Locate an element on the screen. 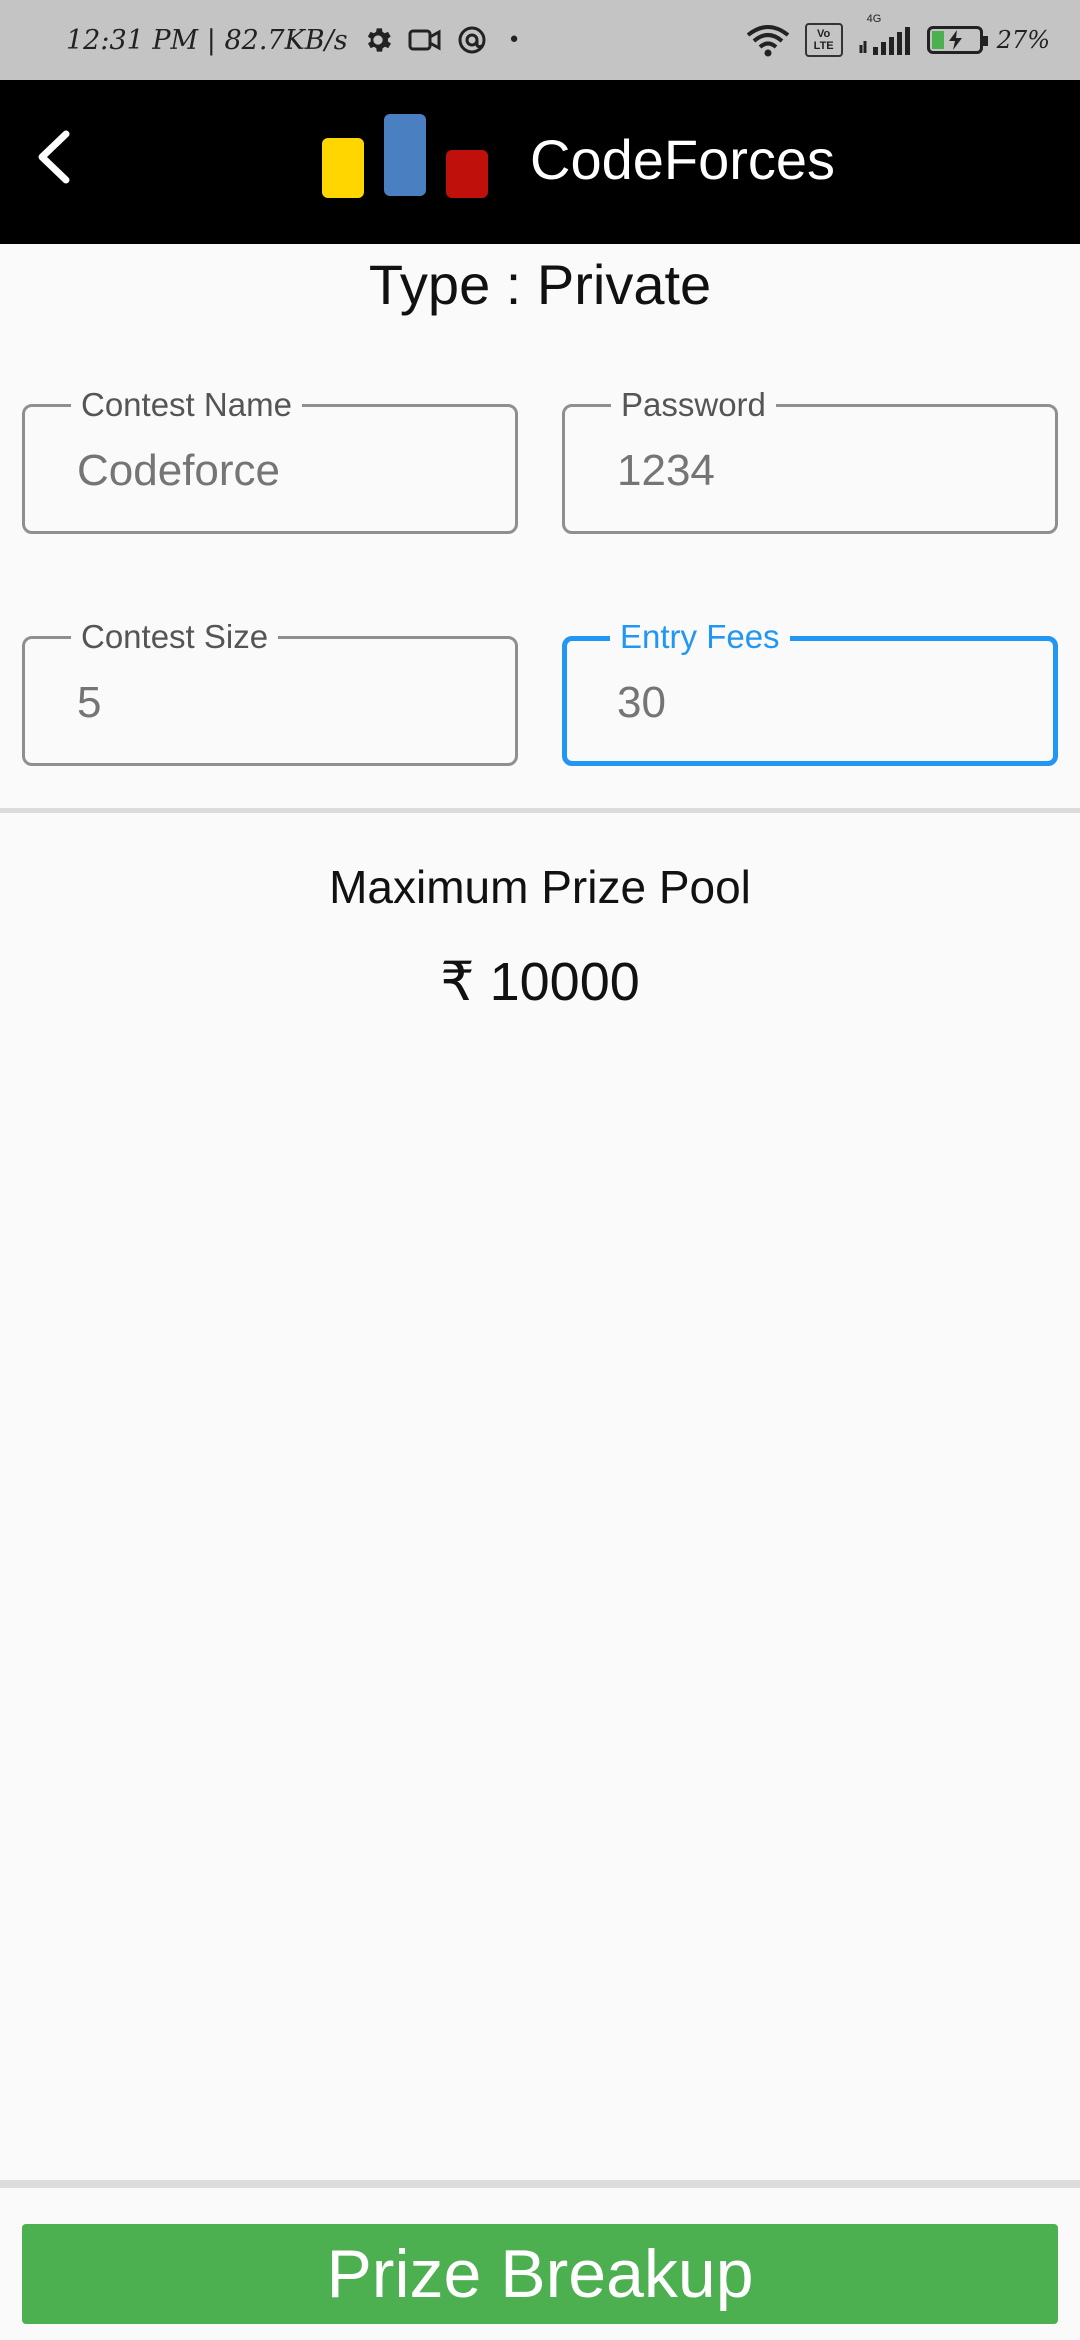 The width and height of the screenshot is (1080, 2340). password-input is located at coordinates (827, 471).